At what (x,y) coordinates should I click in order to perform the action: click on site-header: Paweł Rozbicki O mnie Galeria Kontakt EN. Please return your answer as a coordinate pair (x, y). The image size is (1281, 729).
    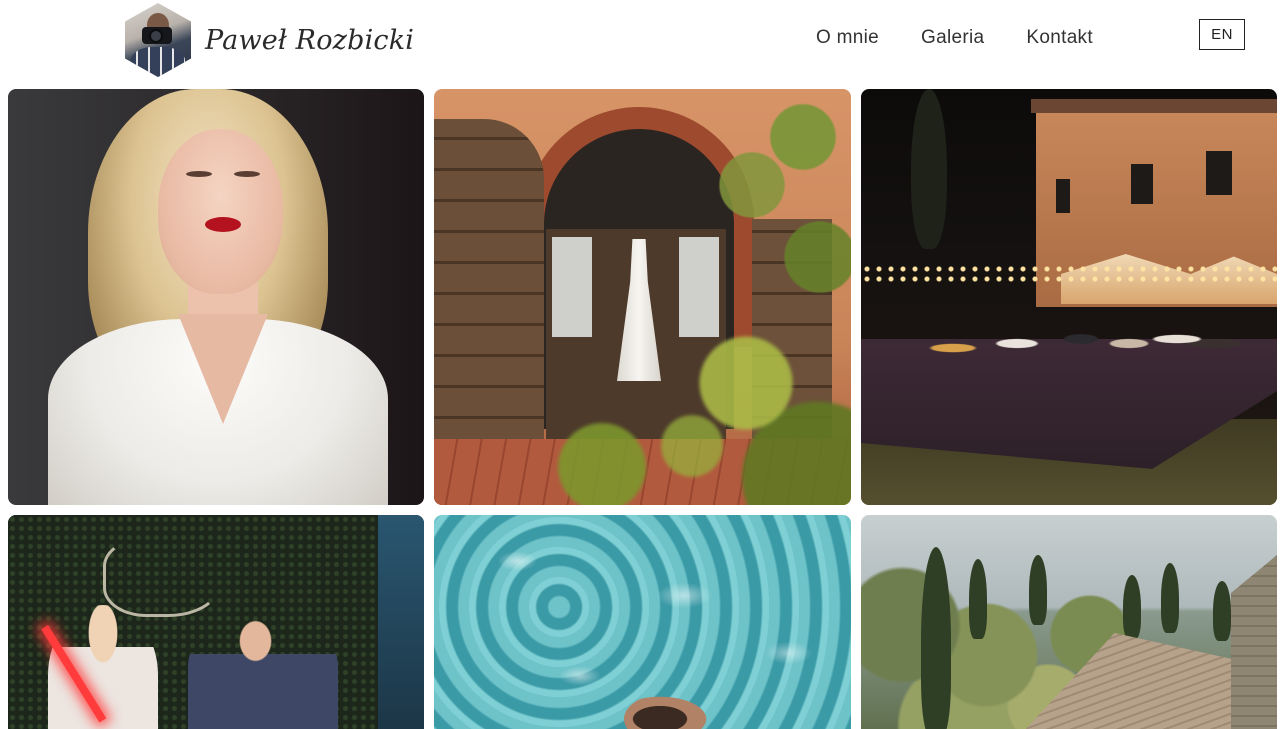
    Looking at the image, I should click on (640, 42).